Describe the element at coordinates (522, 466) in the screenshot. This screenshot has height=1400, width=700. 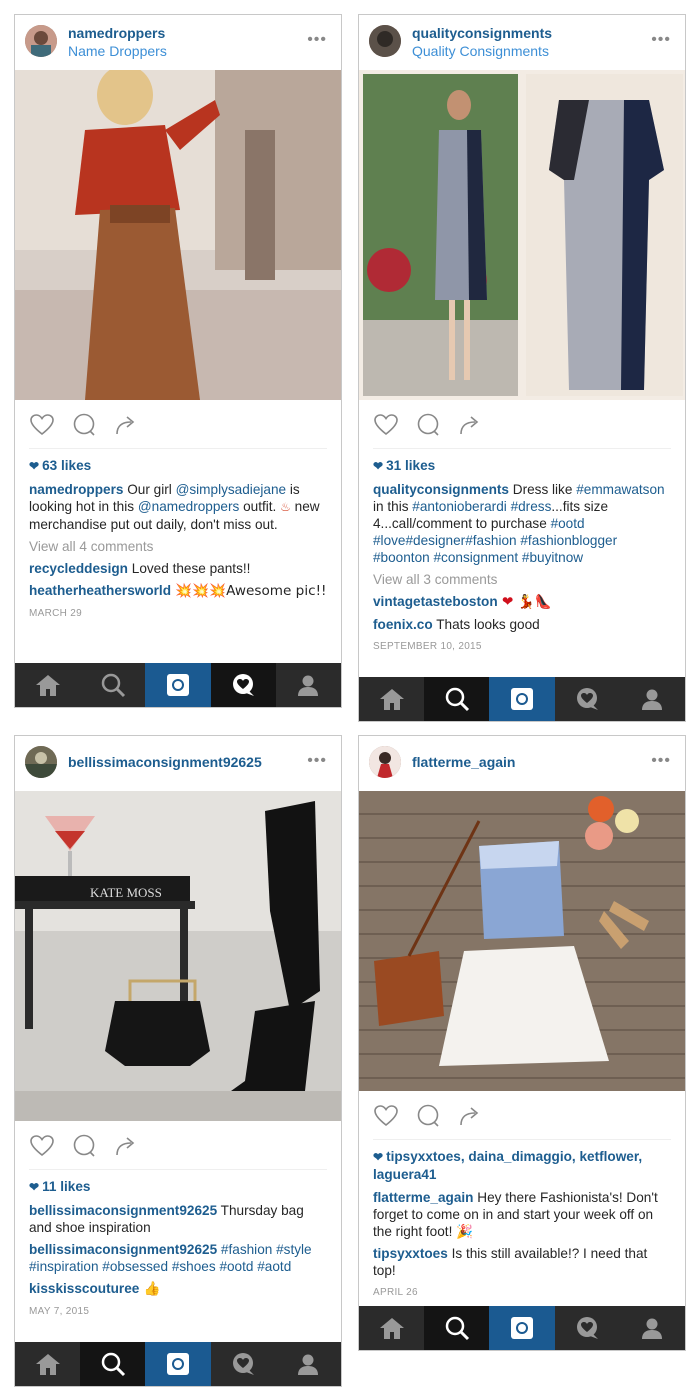
I see `likes-count: ❤ 31 likes` at that location.